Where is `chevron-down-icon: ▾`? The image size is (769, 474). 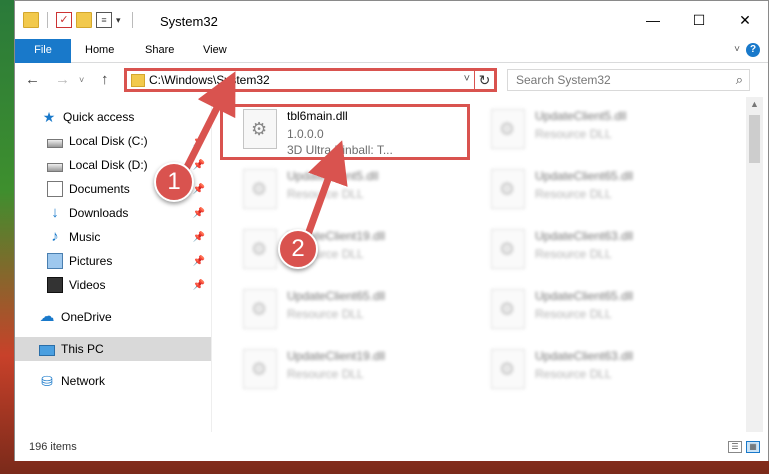 chevron-down-icon: ▾ is located at coordinates (120, 20).